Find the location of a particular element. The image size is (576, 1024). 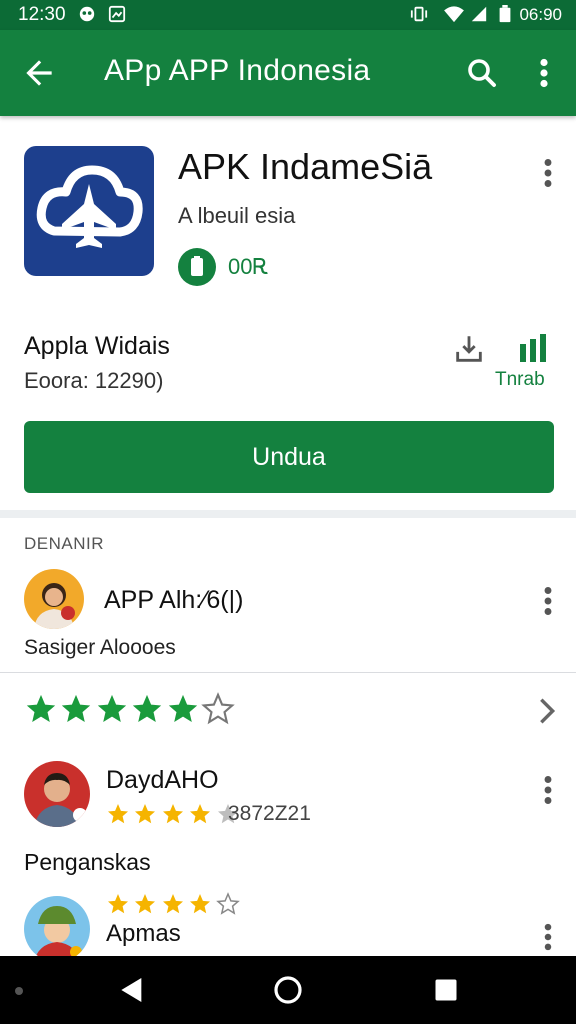

status-right-time: 06:90 is located at coordinates (540, 14).